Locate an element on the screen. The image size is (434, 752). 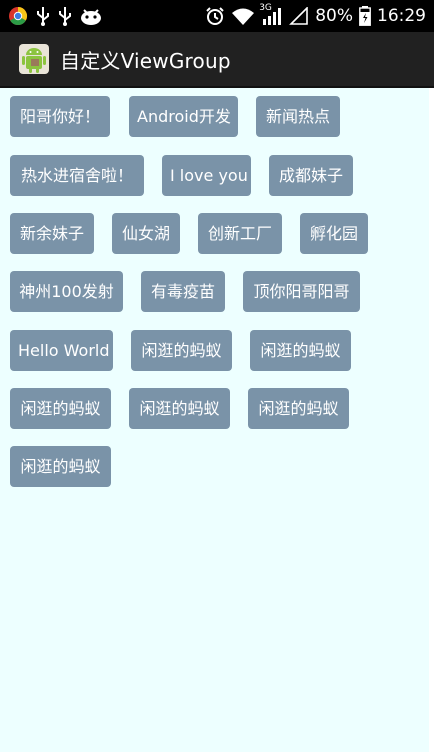
tag-item: 有毒疫苗 is located at coordinates (183, 291).